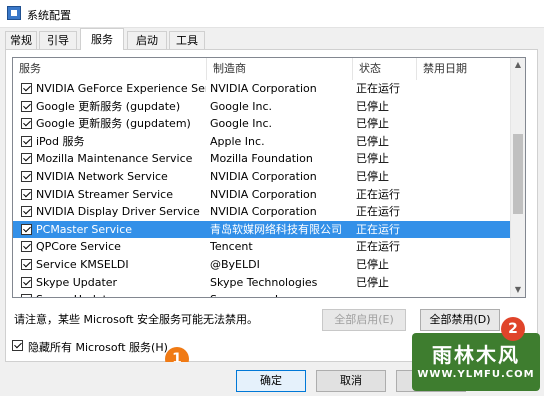 The image size is (544, 396). Describe the element at coordinates (108, 106) in the screenshot. I see `service-name: Google 更新服务 (gupdate)` at that location.